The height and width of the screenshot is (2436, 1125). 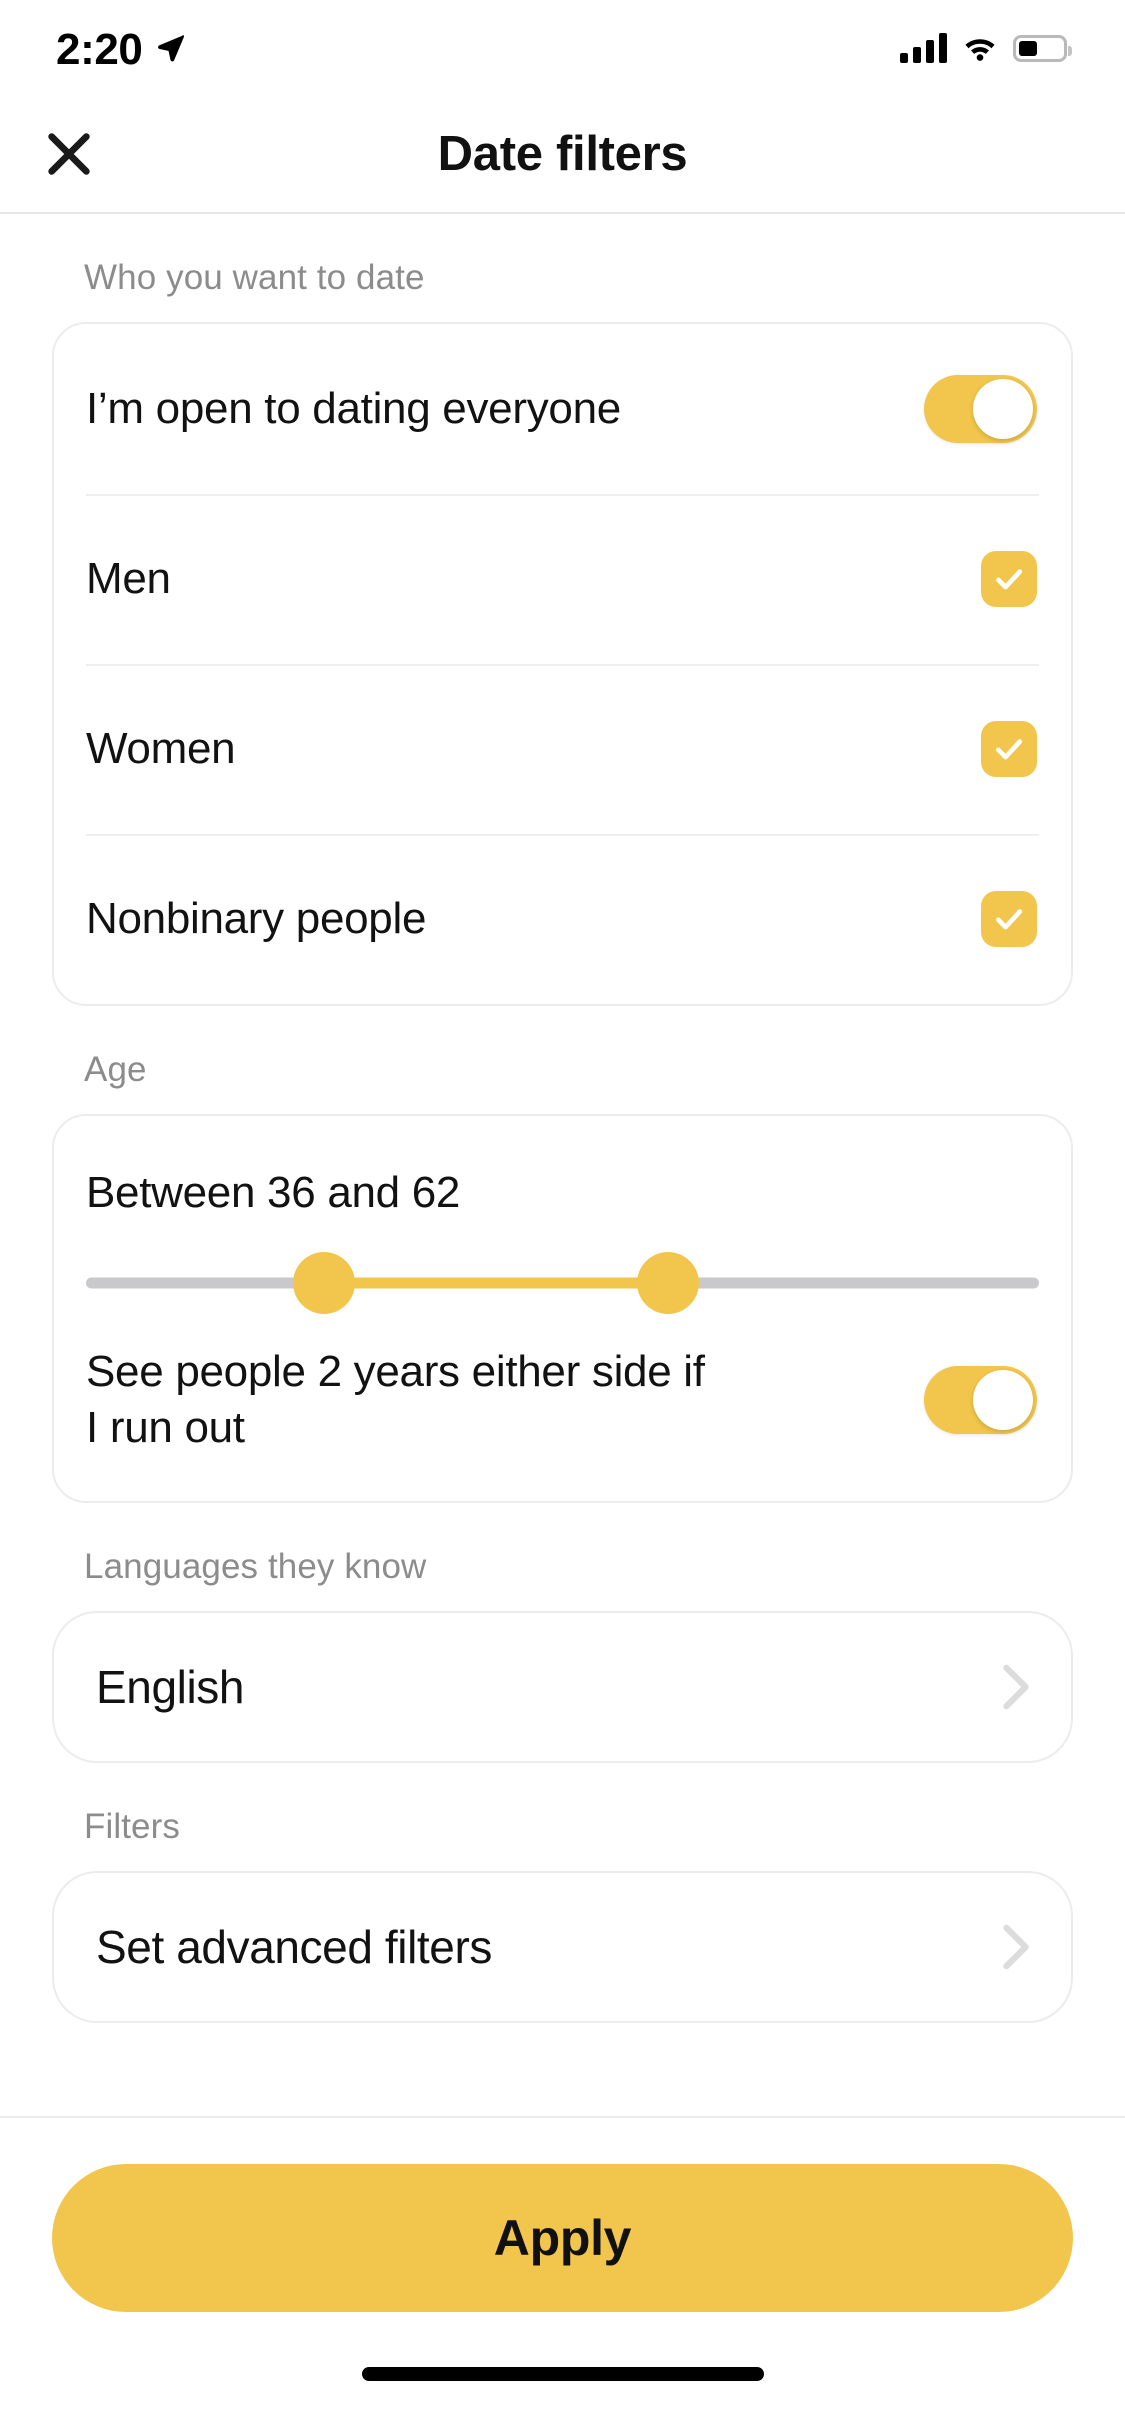 I want to click on row-label: Women, so click(x=161, y=748).